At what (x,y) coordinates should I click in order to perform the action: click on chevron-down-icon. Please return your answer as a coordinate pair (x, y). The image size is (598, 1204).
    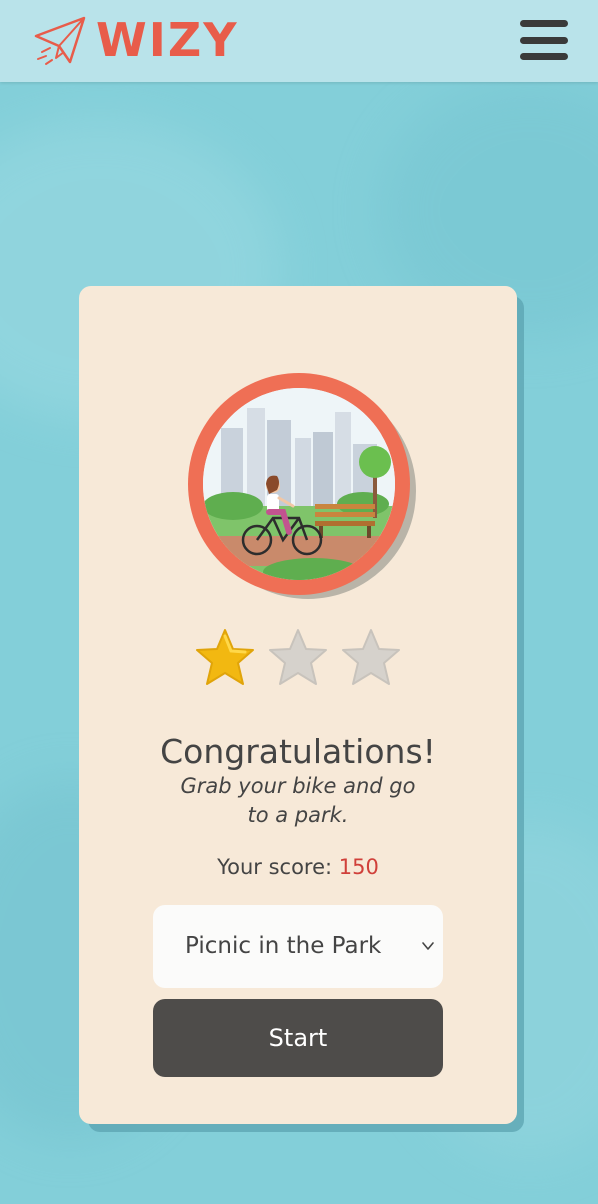
    Looking at the image, I should click on (428, 946).